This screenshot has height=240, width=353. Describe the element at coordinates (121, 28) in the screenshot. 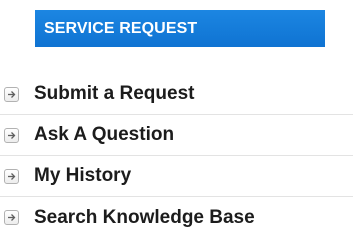

I see `section-title: SERVICE REQUEST` at that location.